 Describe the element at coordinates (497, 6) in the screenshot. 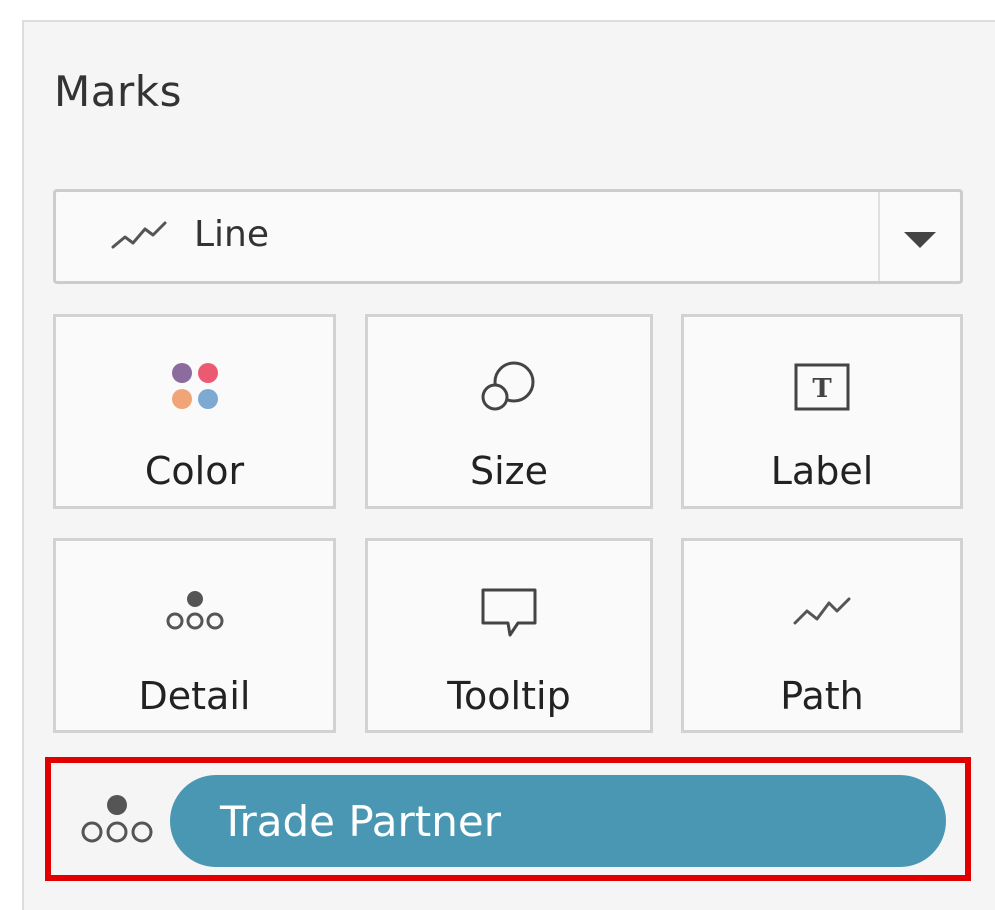

I see `top-strip` at that location.